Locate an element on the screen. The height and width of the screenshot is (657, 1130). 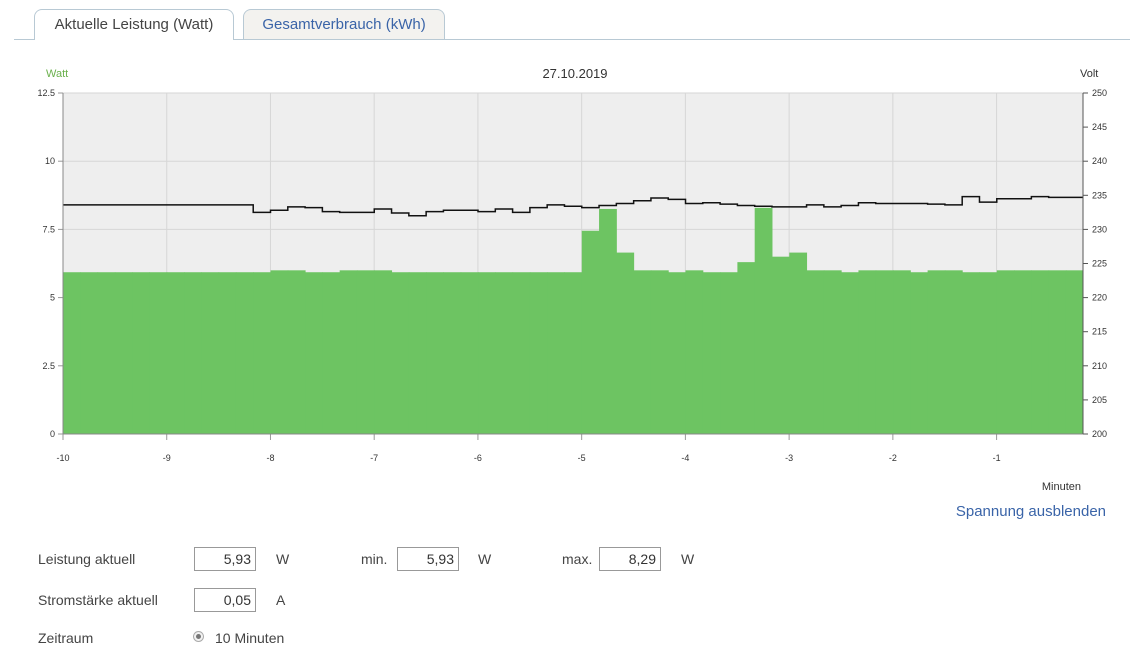
period-radio-10min is located at coordinates (198, 636).